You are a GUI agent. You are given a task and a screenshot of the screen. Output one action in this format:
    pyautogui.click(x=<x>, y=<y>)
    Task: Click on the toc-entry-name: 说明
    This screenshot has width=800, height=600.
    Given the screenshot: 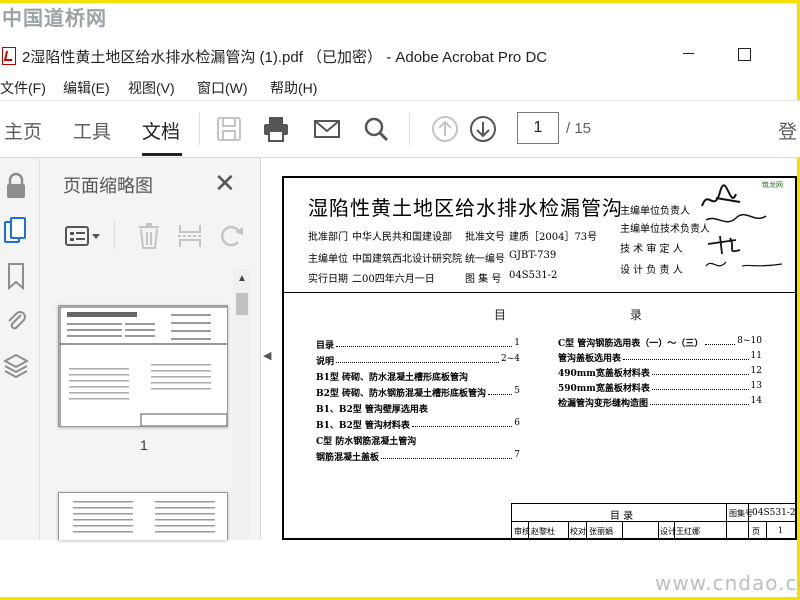 What is the action you would take?
    pyautogui.click(x=325, y=362)
    